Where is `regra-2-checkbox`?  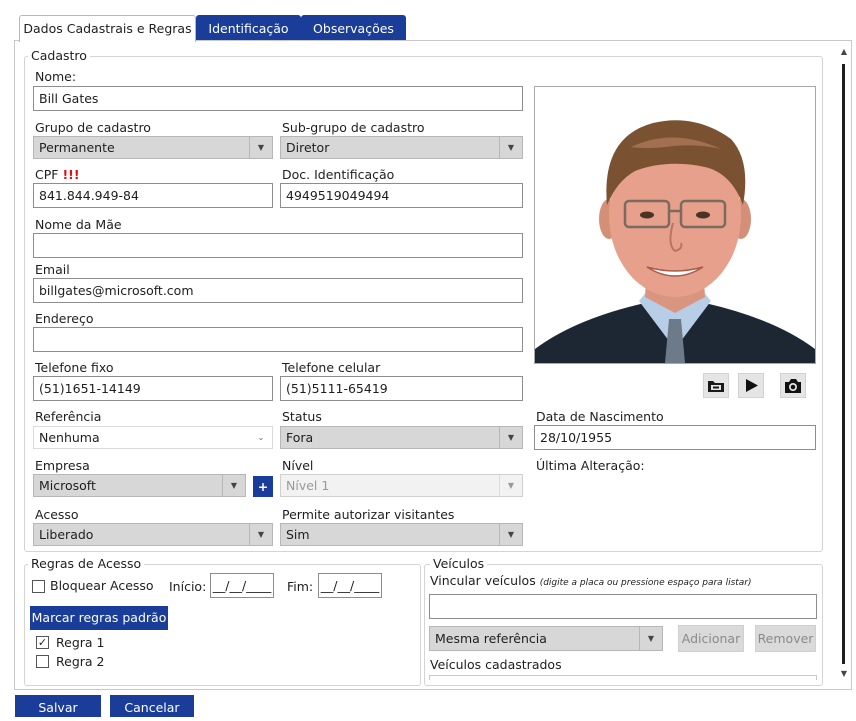
regra-2-checkbox is located at coordinates (42, 661).